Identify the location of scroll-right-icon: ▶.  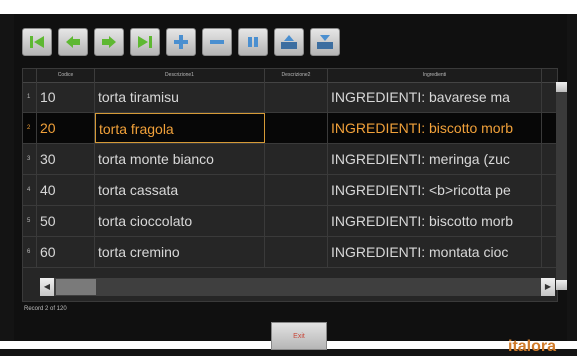
(548, 287).